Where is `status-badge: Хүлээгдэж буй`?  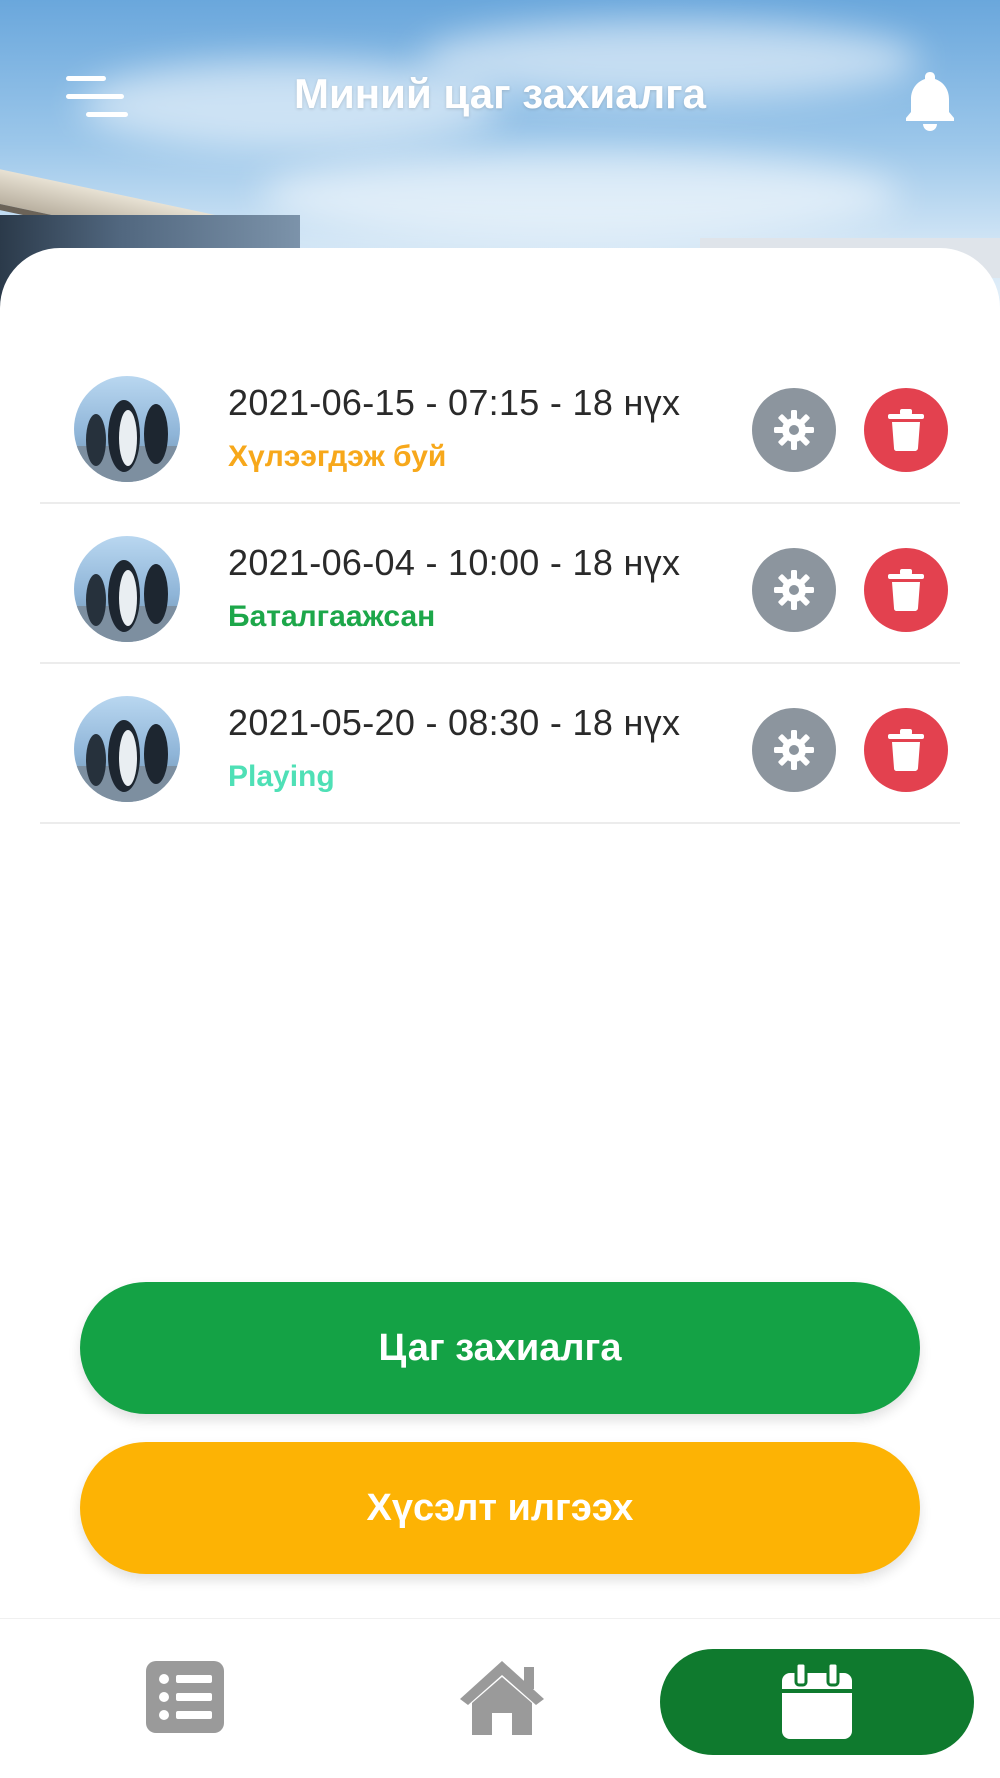
status-badge: Хүлээгдэж буй is located at coordinates (337, 456).